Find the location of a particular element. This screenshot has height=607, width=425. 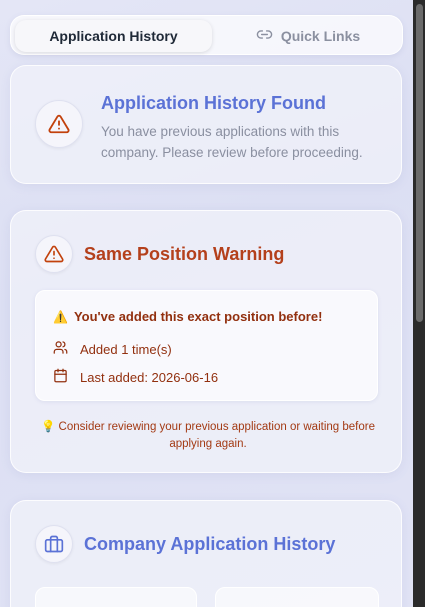

briefcase-icon is located at coordinates (54, 544).